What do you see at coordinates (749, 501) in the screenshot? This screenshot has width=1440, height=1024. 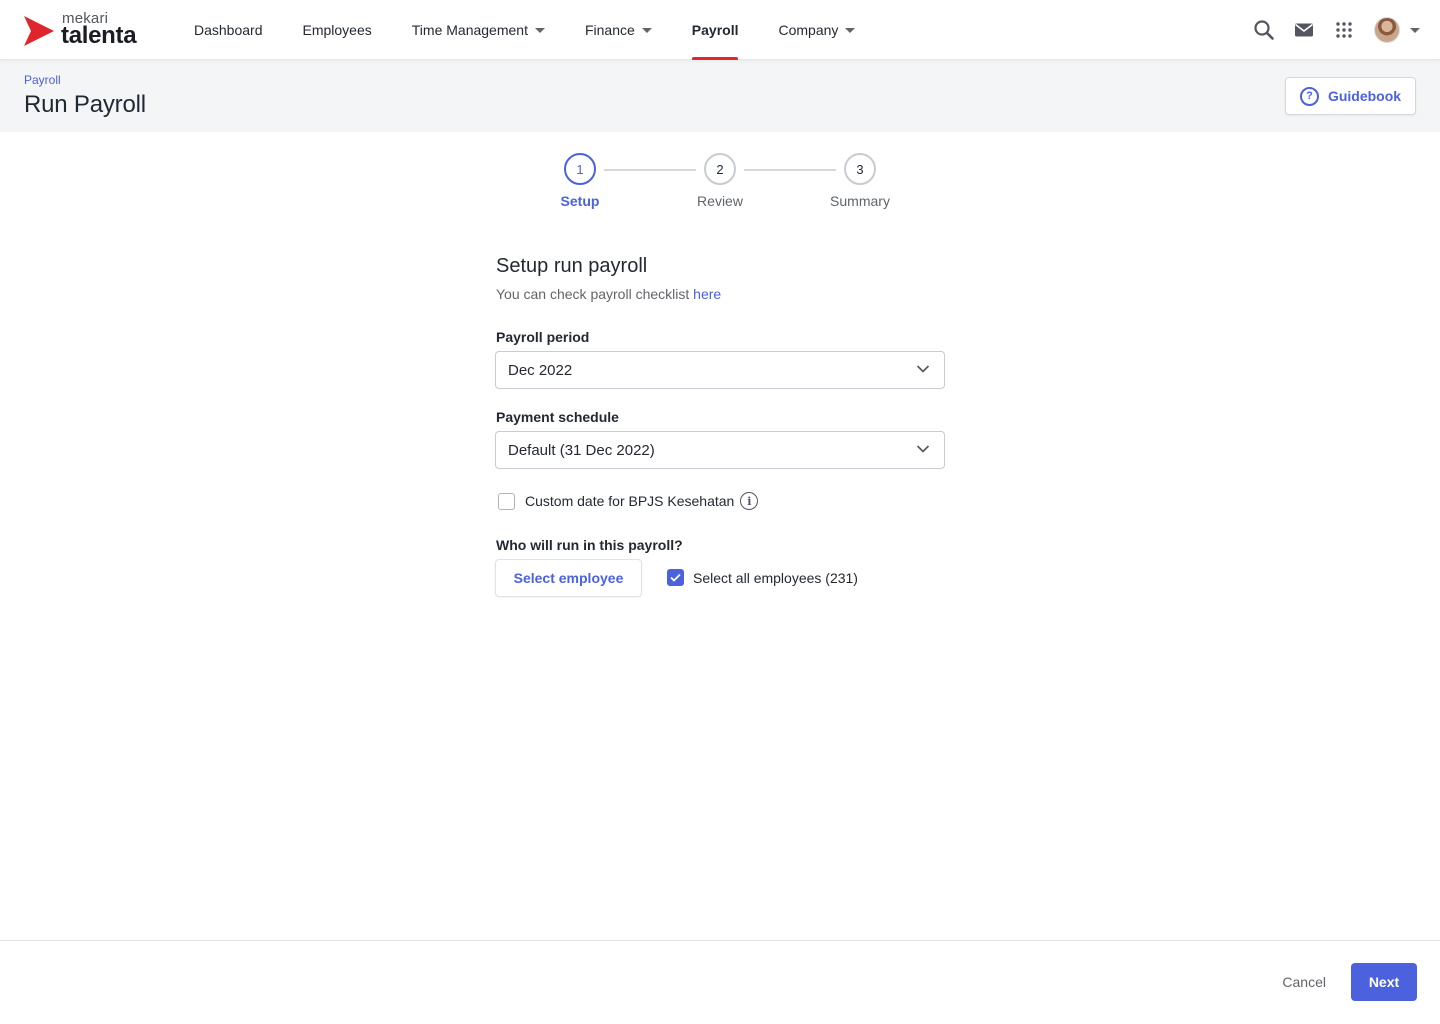 I see `info-icon: i` at bounding box center [749, 501].